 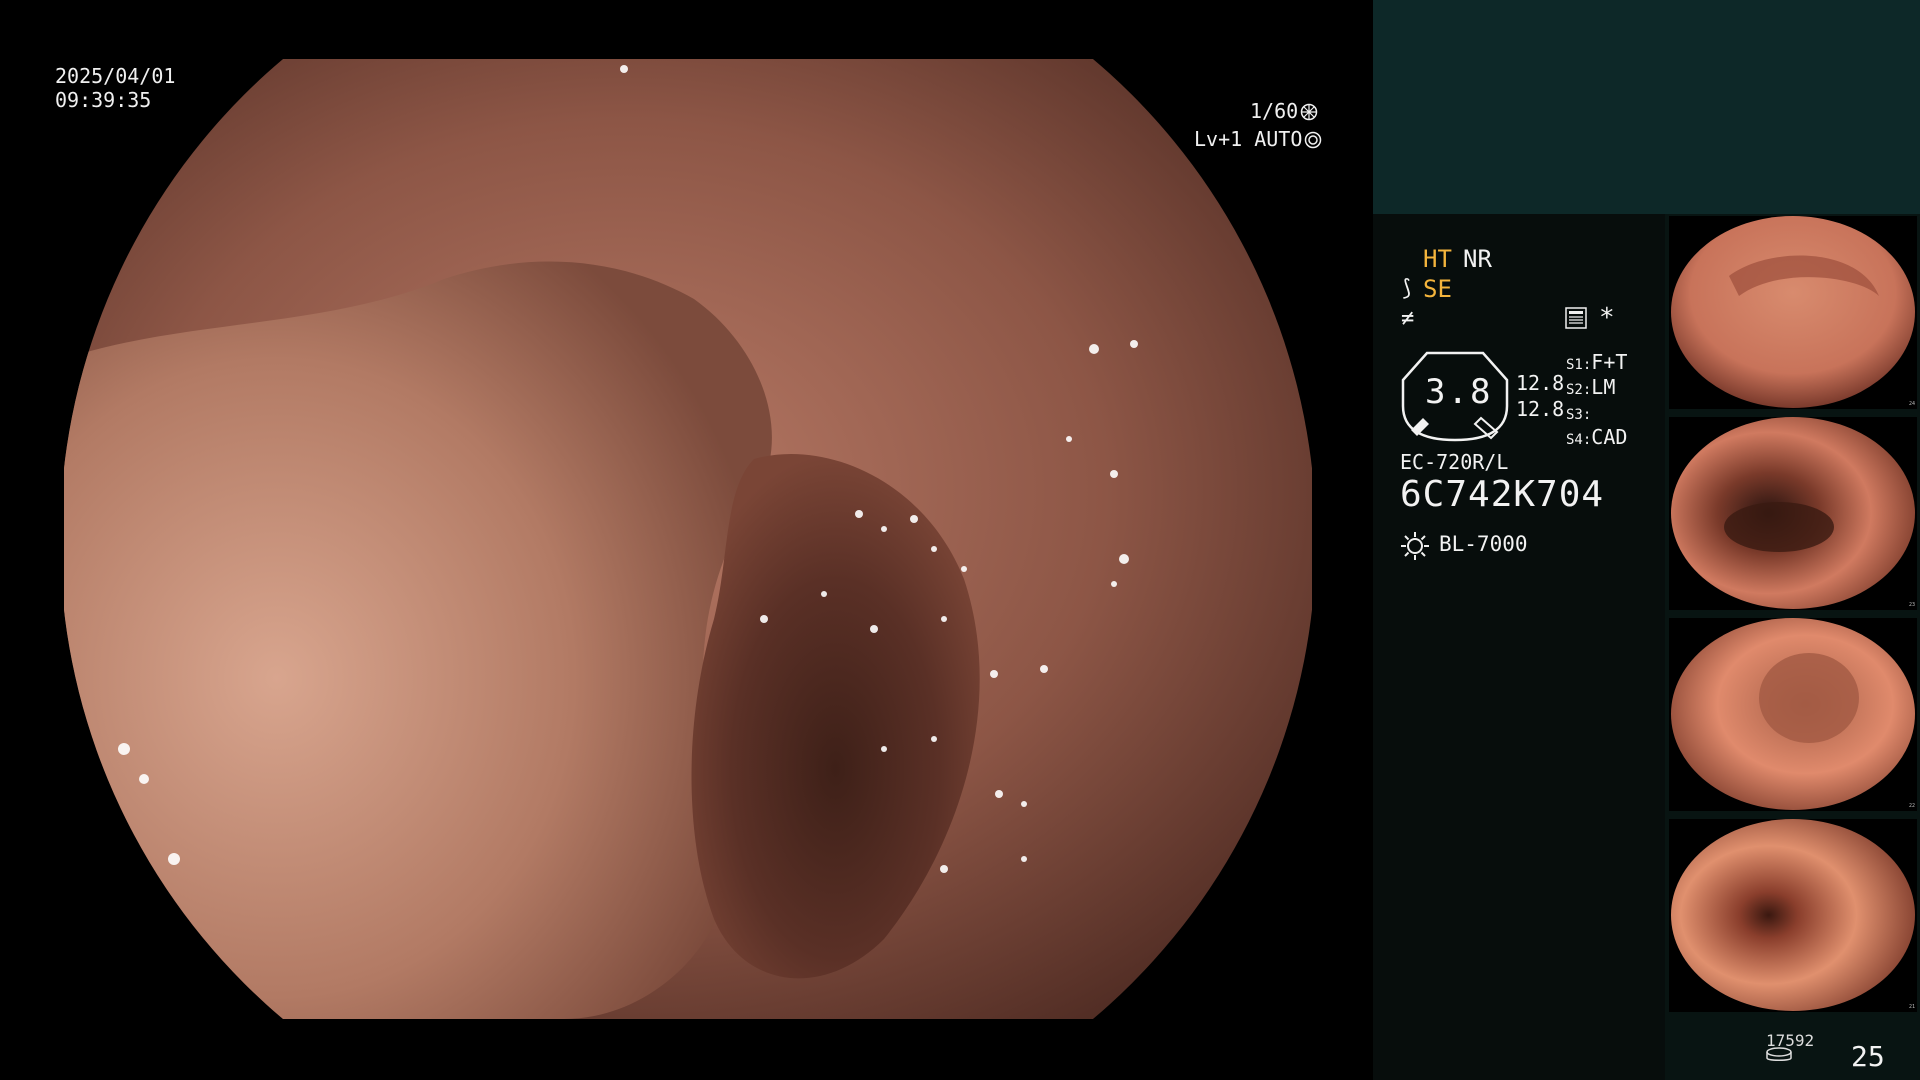 I want to click on slot-3-key: S3:, so click(x=1579, y=415).